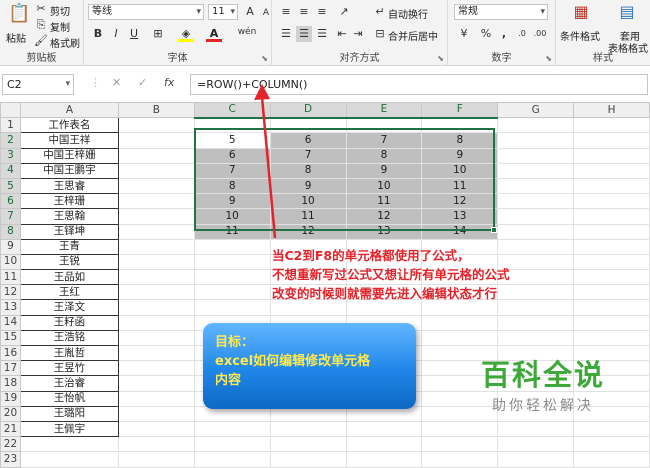  I want to click on cell-a: 王胤哲, so click(69, 353).